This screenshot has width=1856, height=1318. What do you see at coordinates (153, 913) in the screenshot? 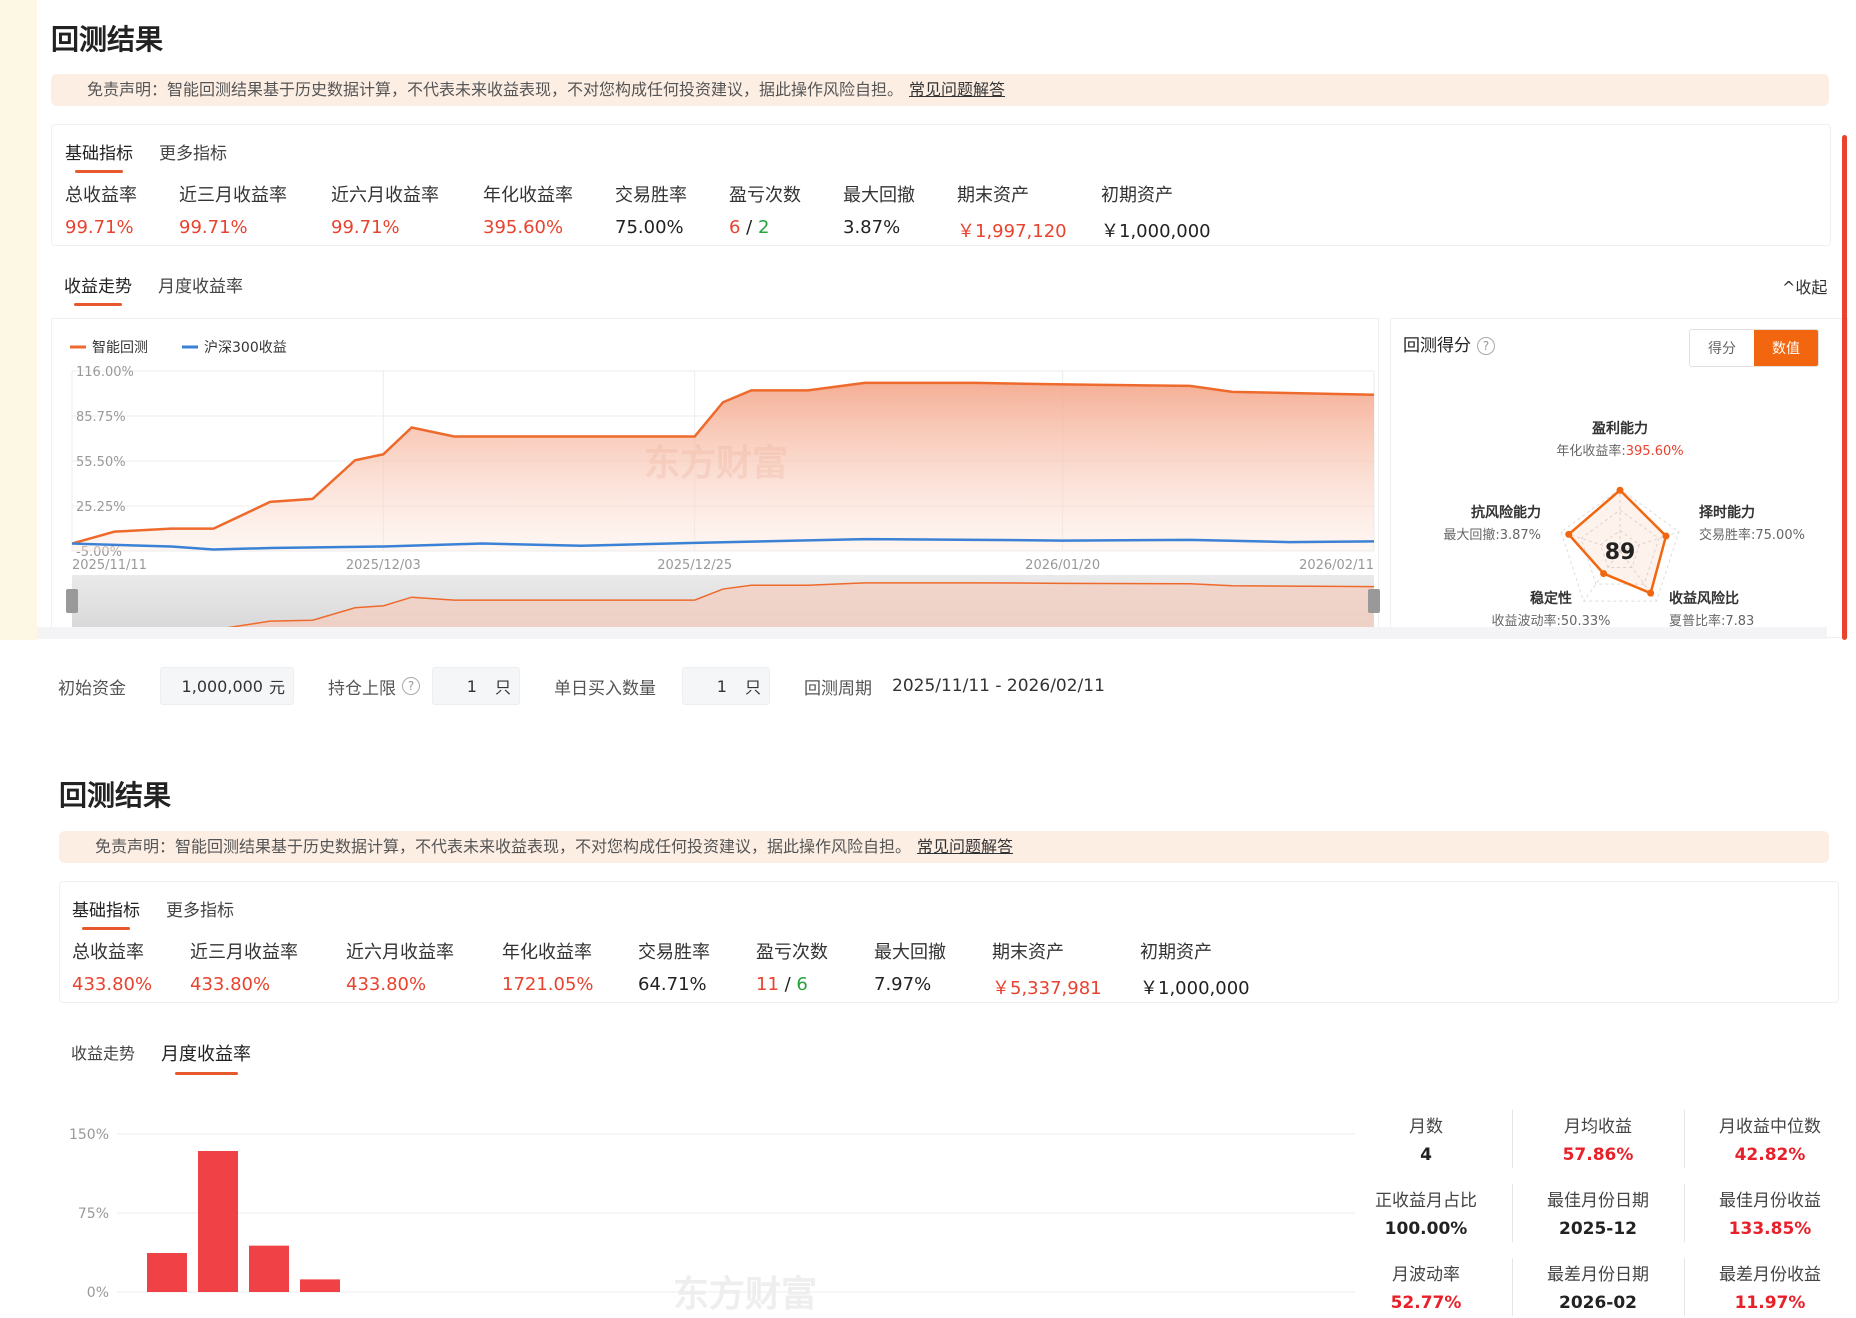
I see `metric-tabs: 基础指标 更多指标` at bounding box center [153, 913].